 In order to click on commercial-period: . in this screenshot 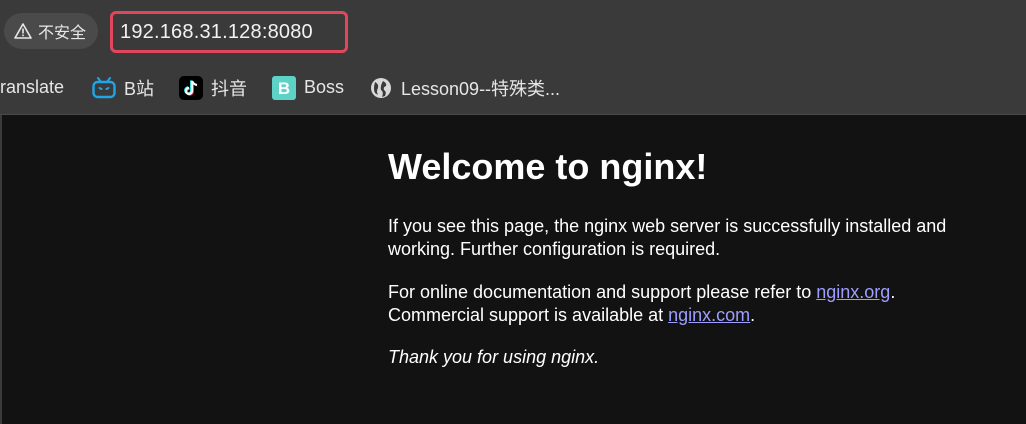, I will do `click(753, 315)`.